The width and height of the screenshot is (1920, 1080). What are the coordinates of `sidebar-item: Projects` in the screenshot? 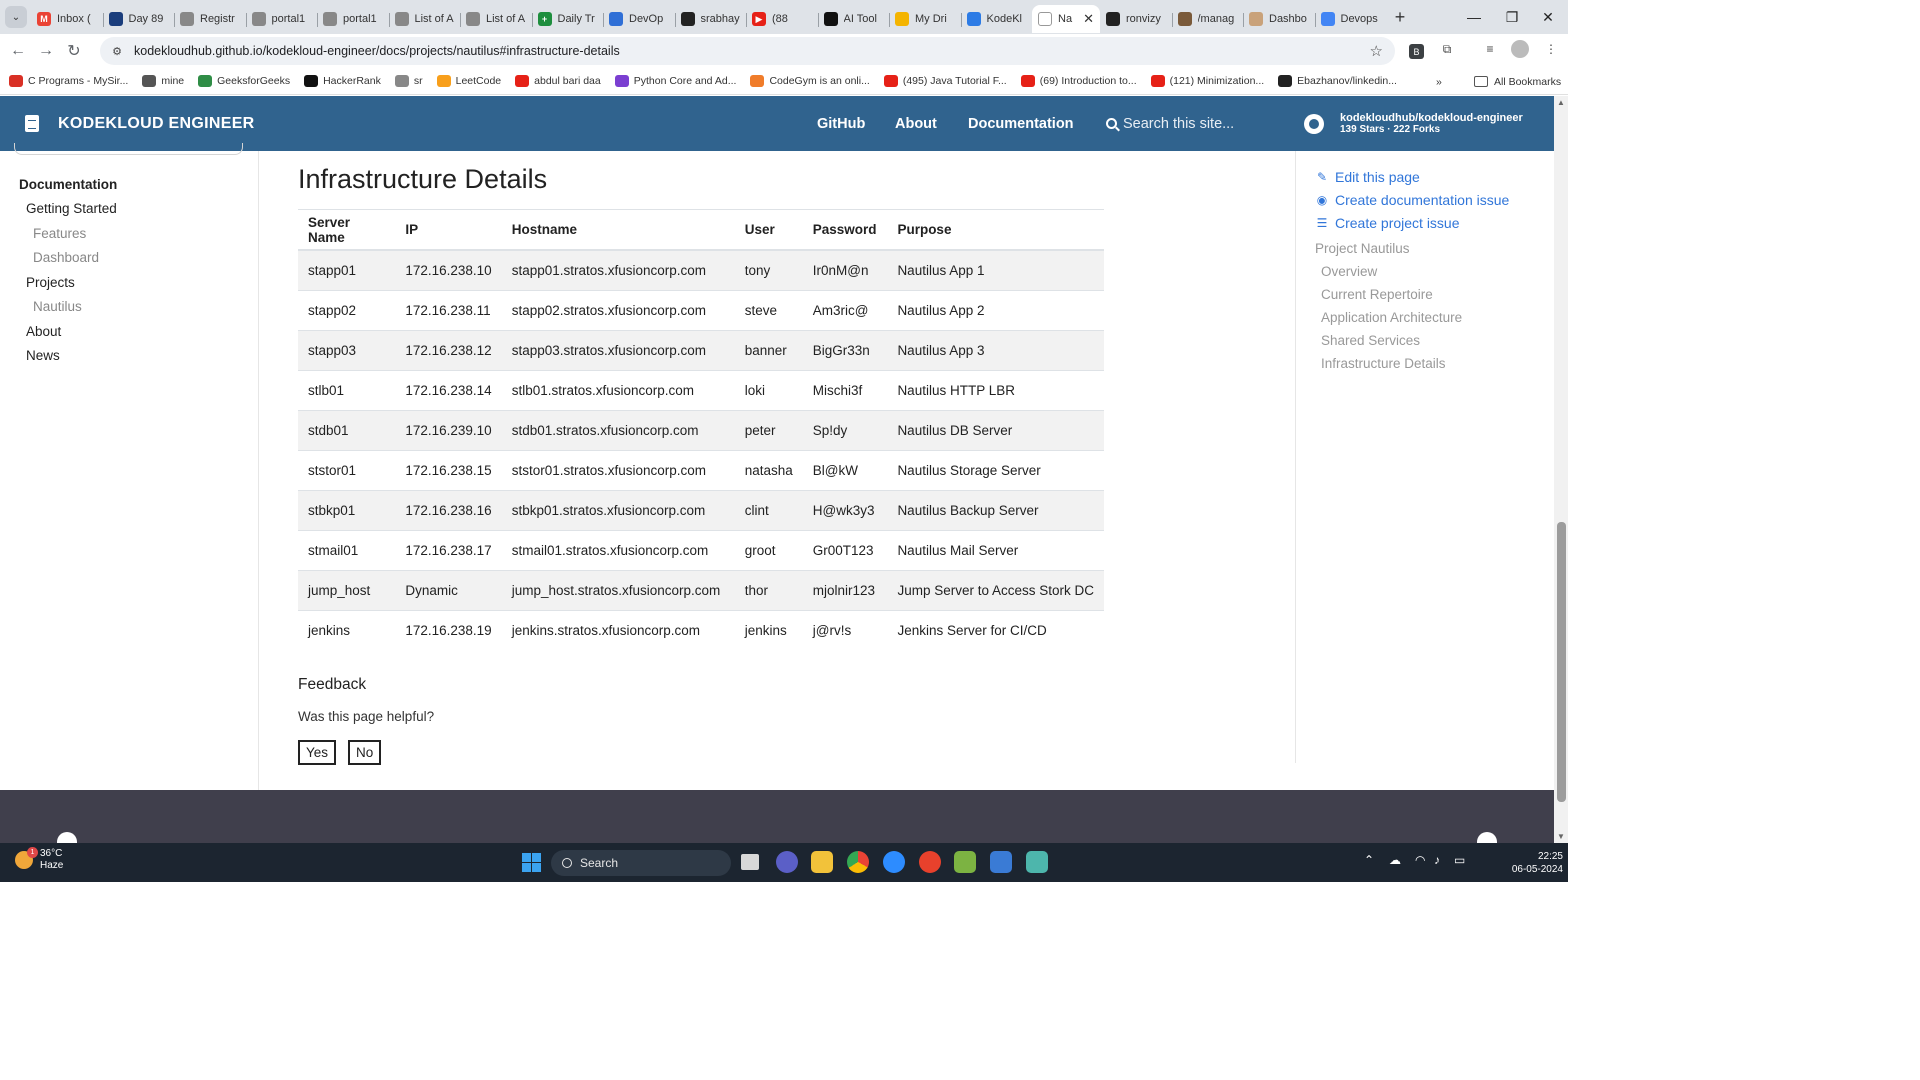 It's located at (50, 282).